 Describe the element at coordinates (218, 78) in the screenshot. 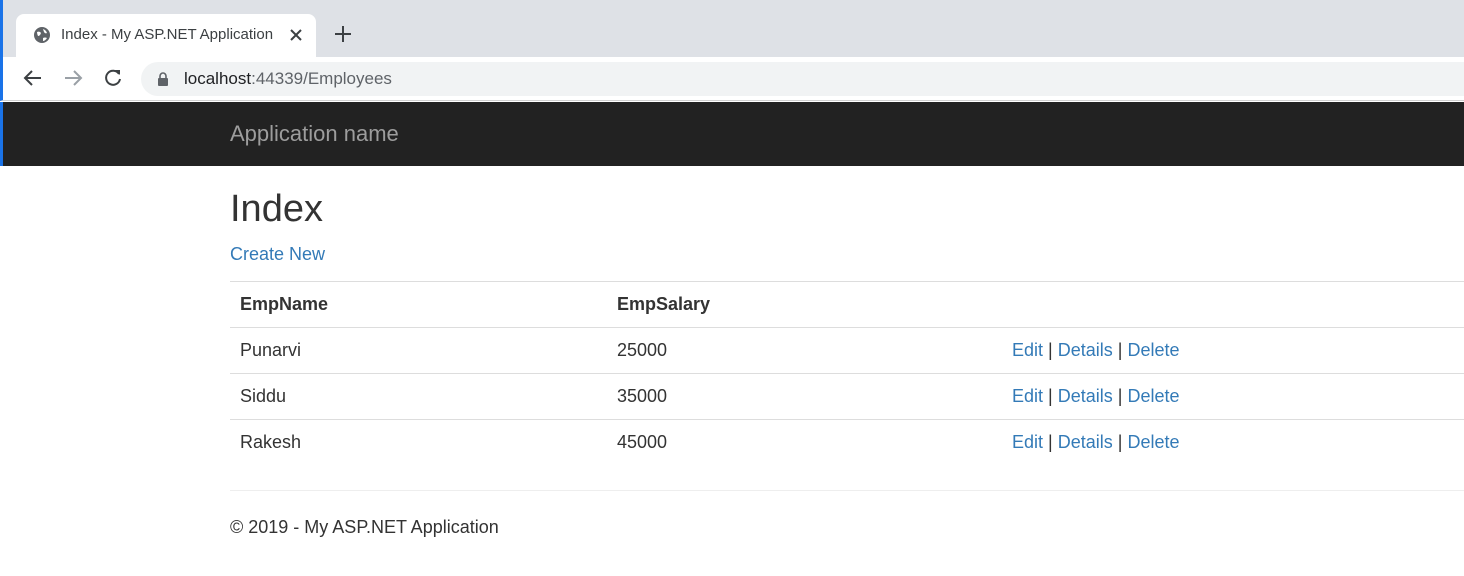

I see `url-host: localhost` at that location.